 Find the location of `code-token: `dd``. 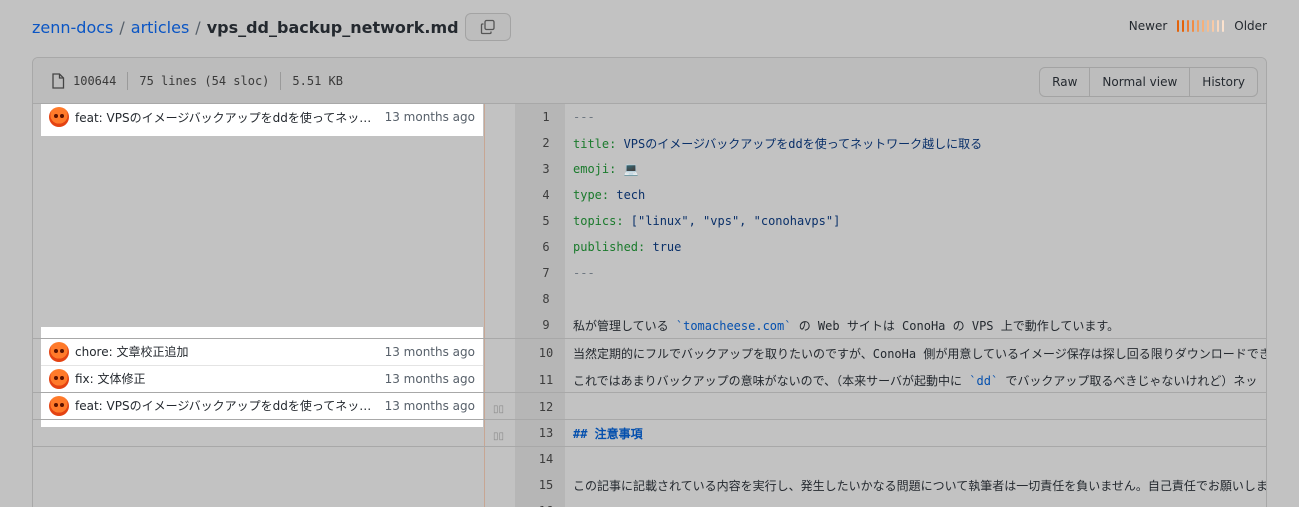

code-token: `dd` is located at coordinates (984, 380).